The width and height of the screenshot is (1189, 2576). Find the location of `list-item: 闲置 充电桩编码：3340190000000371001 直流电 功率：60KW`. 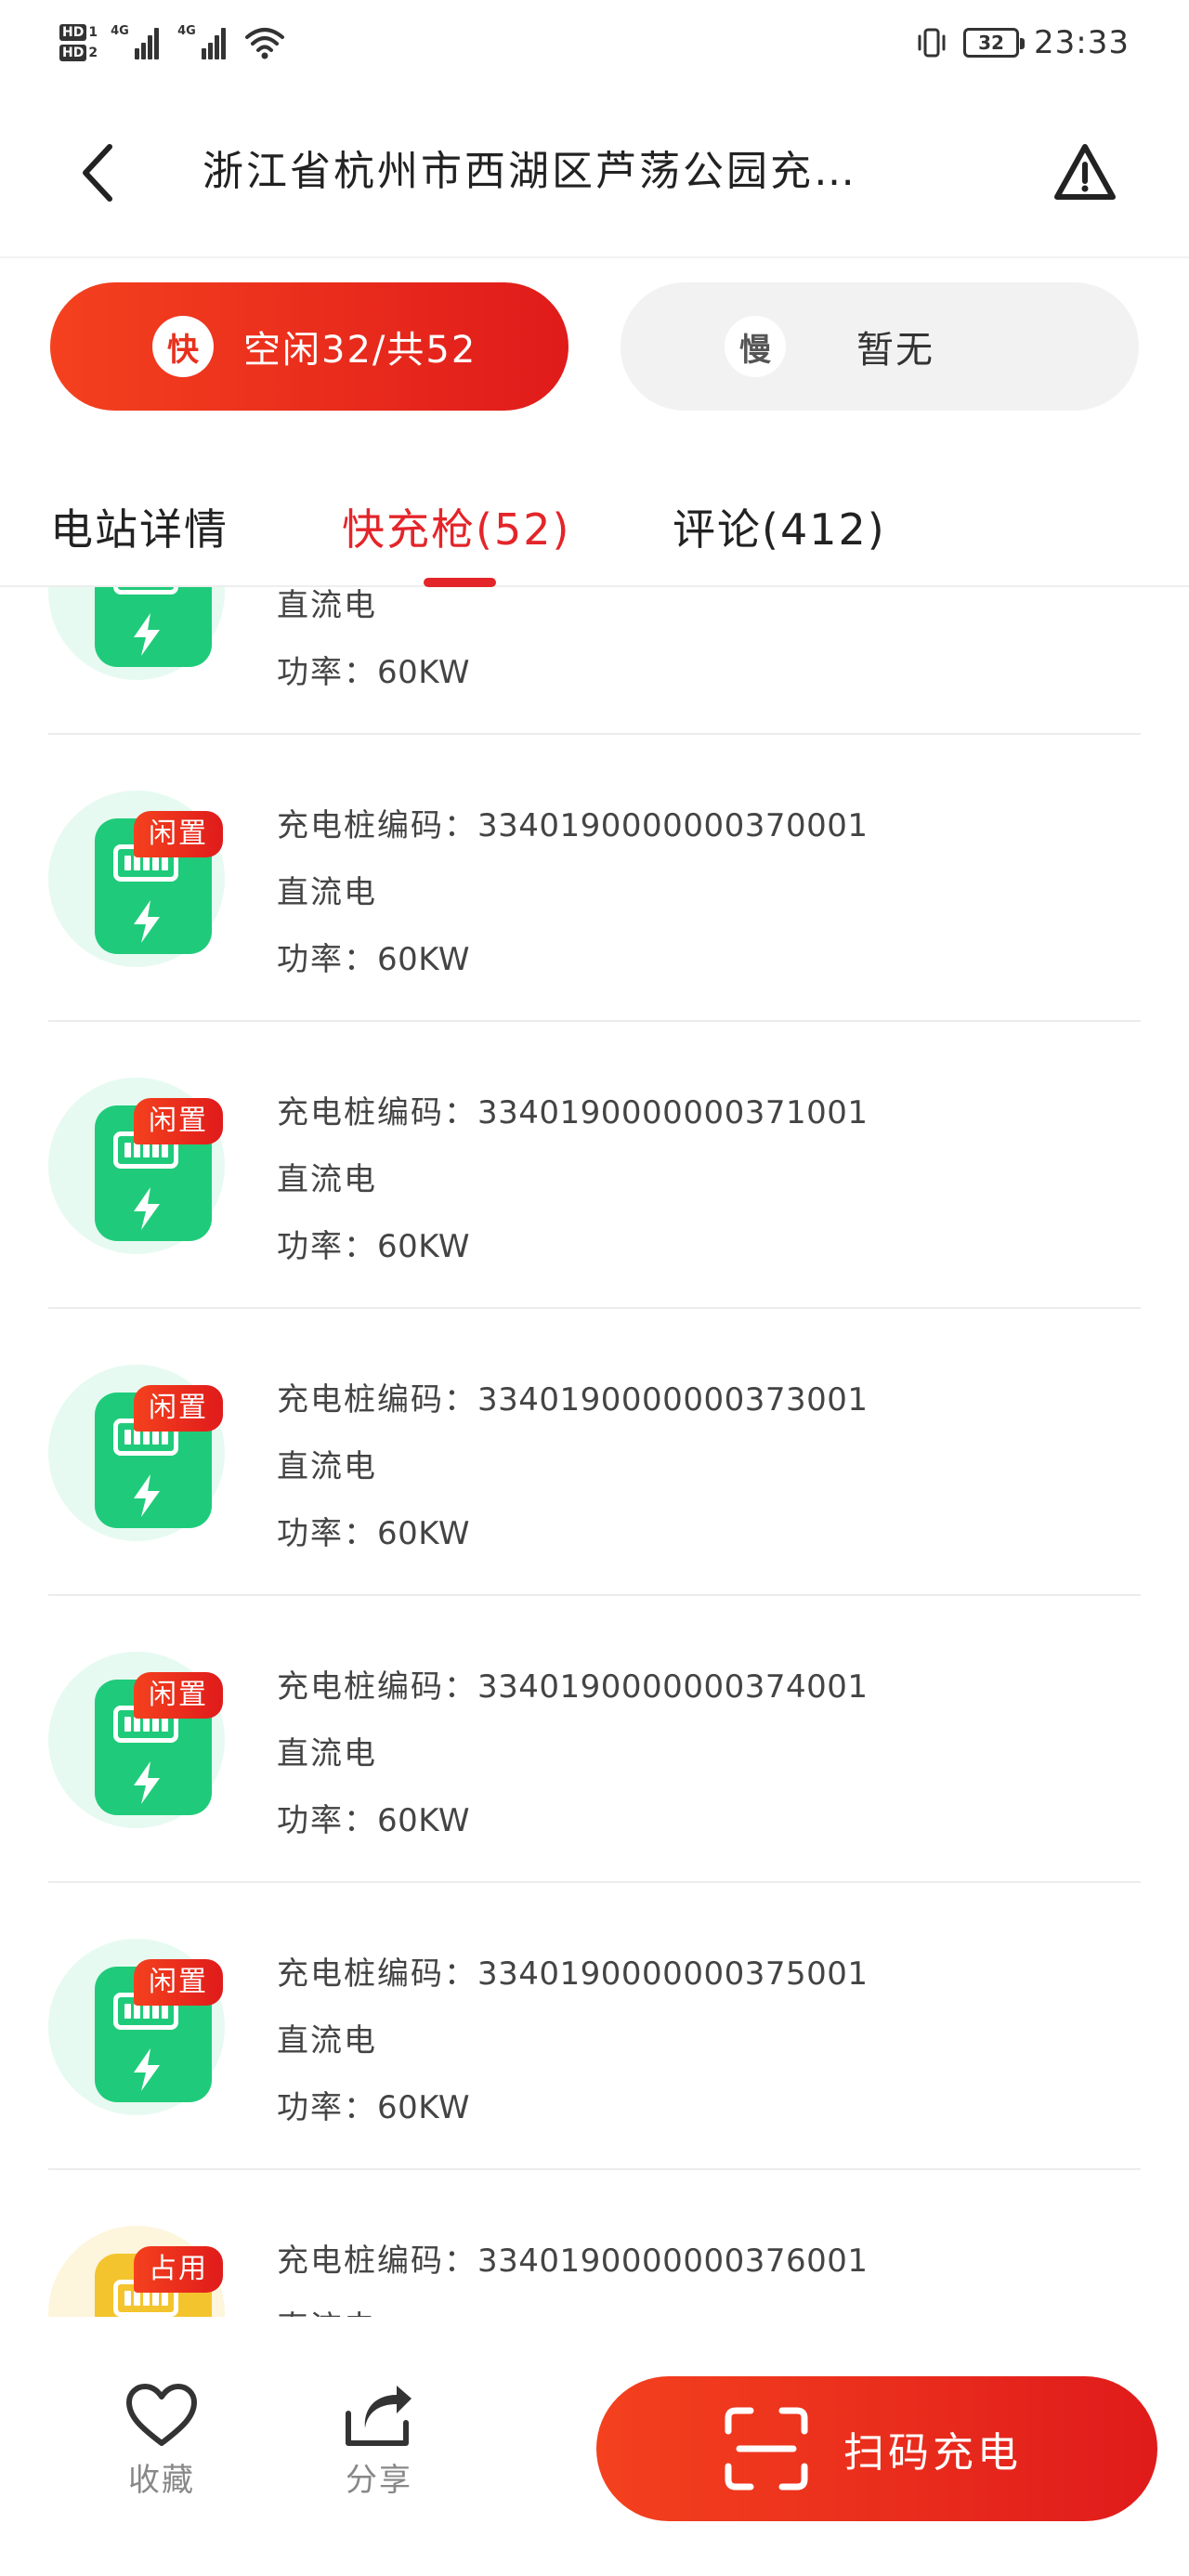

list-item: 闲置 充电桩编码：3340190000000371001 直流电 功率：60KW is located at coordinates (594, 1165).